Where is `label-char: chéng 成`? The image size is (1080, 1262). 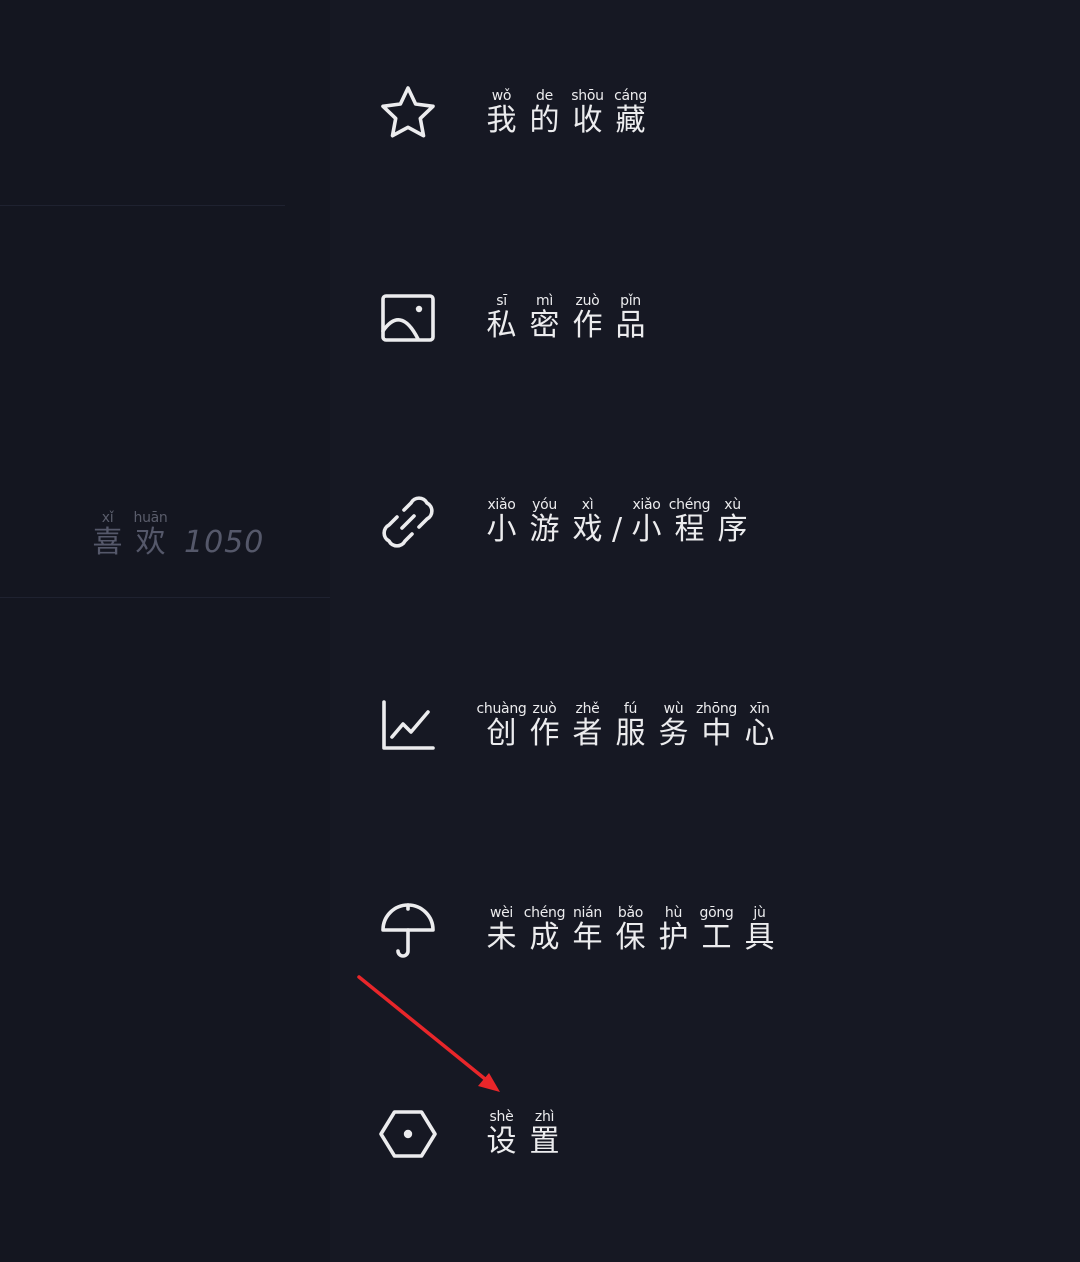
label-char: chéng 成 is located at coordinates (544, 930).